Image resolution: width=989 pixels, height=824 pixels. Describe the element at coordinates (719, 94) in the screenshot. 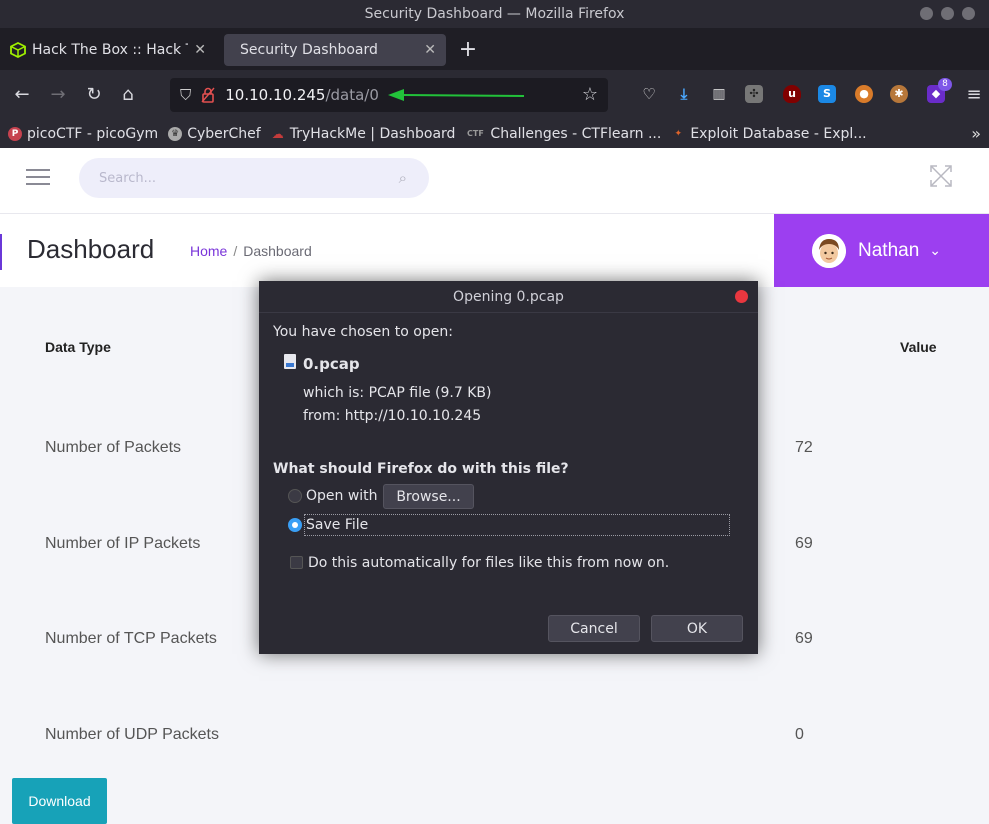

I see `sidebar-icon: ▥` at that location.